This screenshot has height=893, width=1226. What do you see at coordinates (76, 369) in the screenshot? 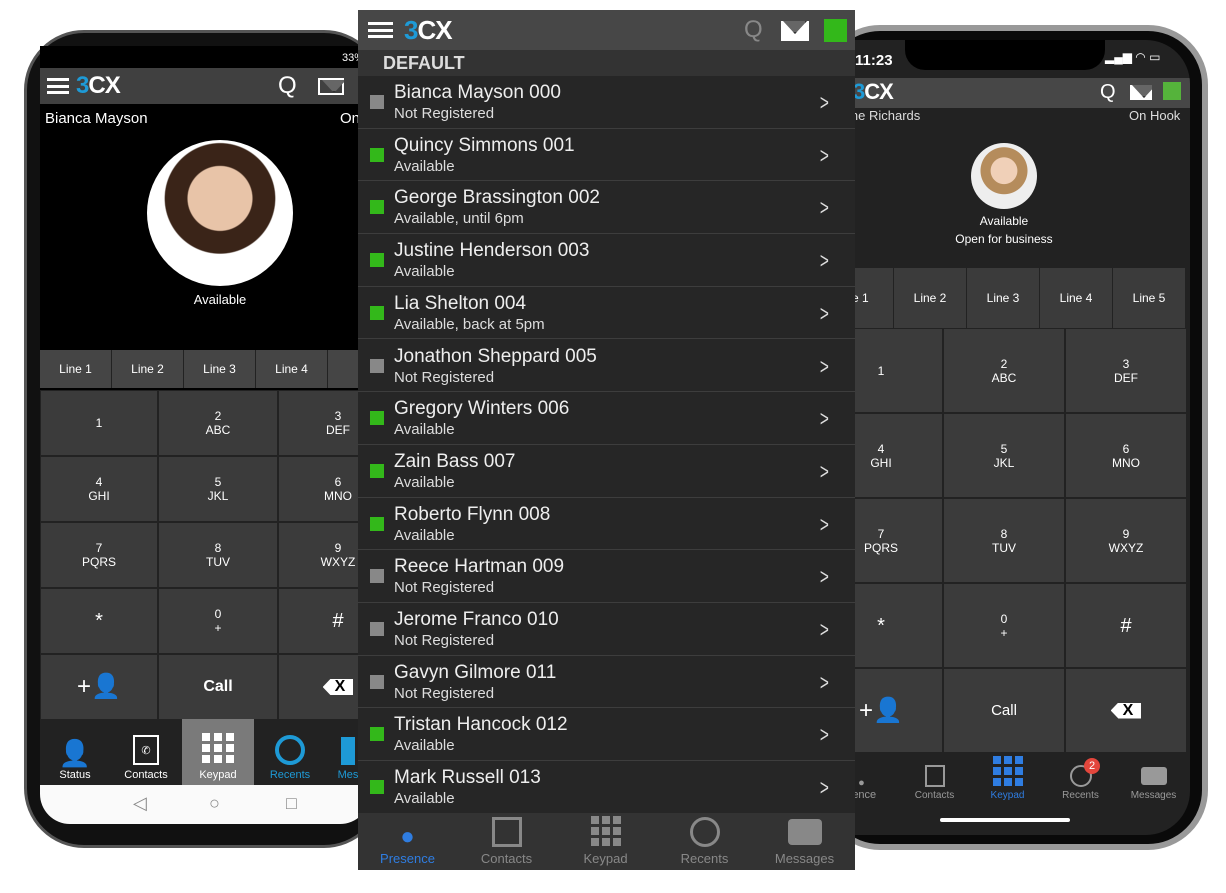
I see `line-1-tab: Line 1` at bounding box center [76, 369].